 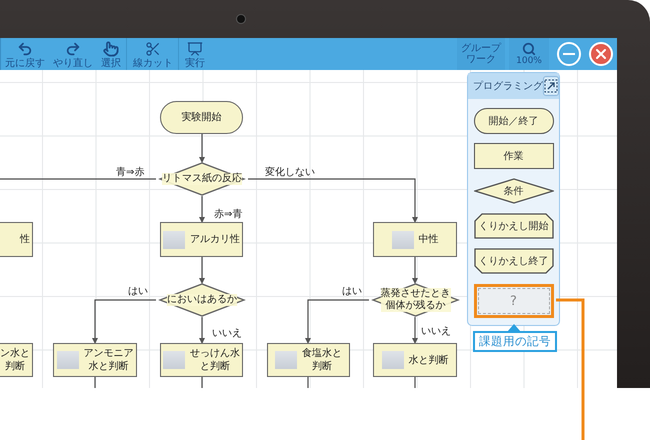 I want to click on presentation-icon, so click(x=195, y=49).